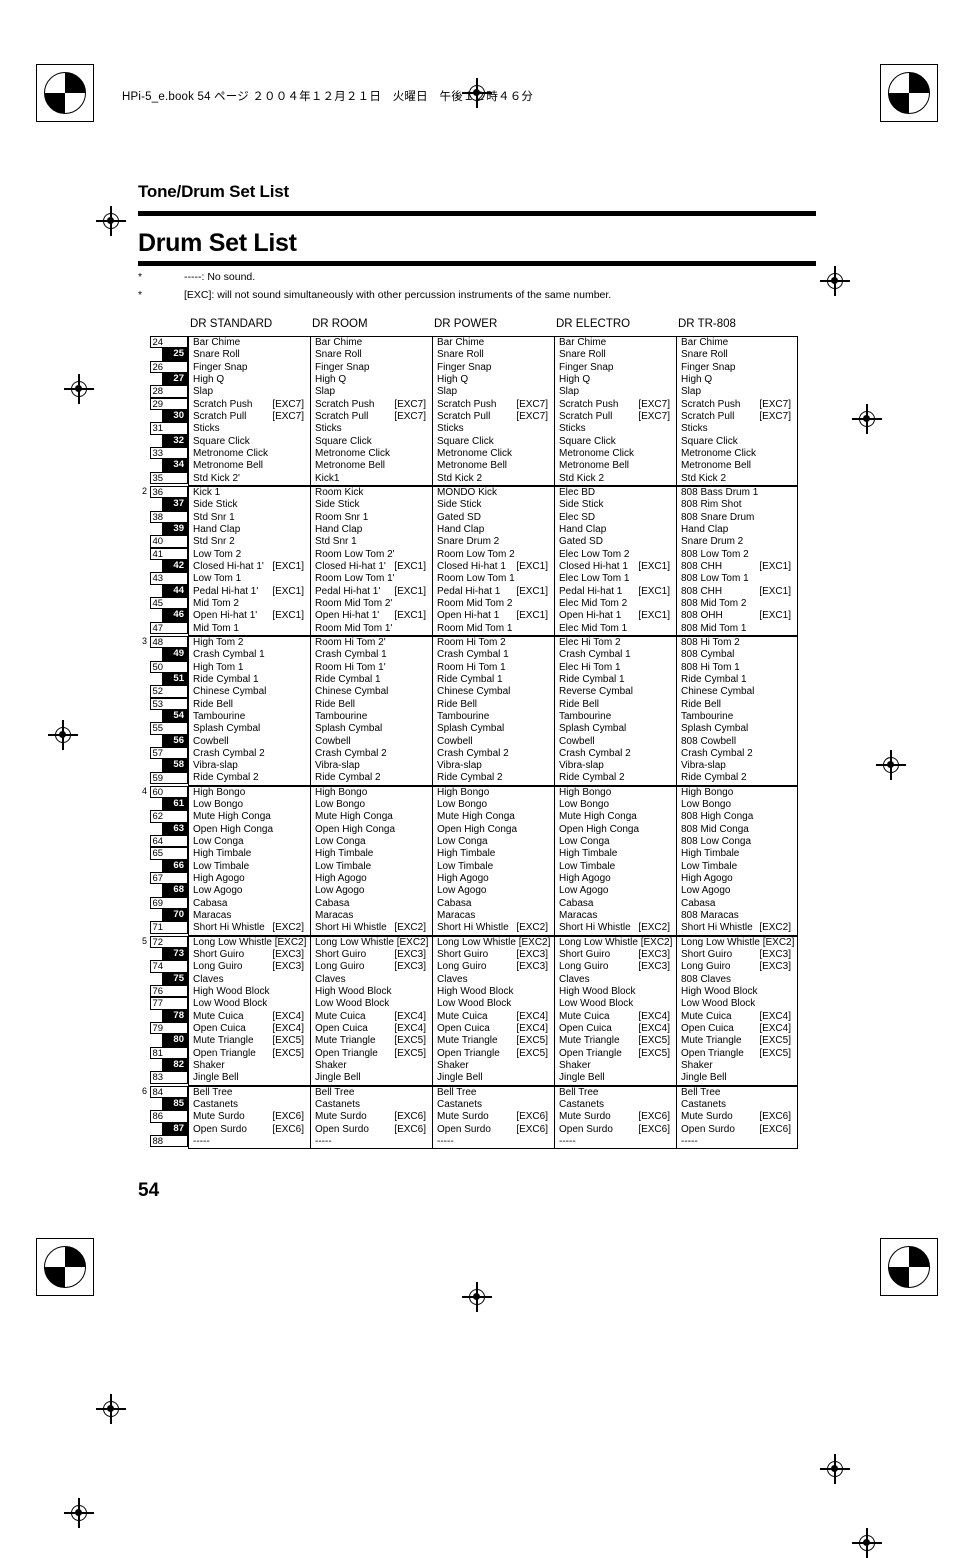 The height and width of the screenshot is (1558, 954). I want to click on instrument-row: Finger Snap, so click(371, 368).